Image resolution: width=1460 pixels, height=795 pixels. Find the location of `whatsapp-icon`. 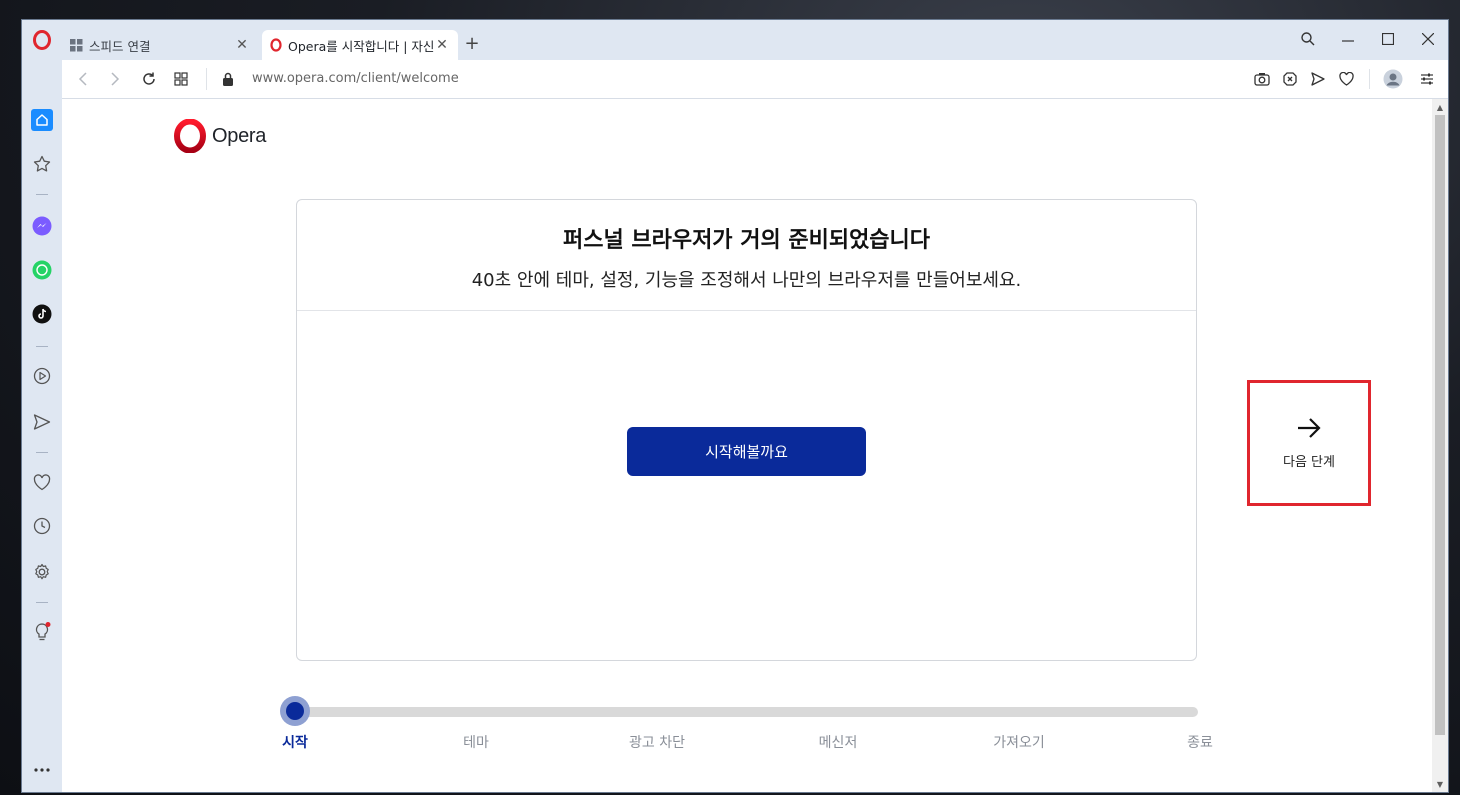

whatsapp-icon is located at coordinates (42, 270).